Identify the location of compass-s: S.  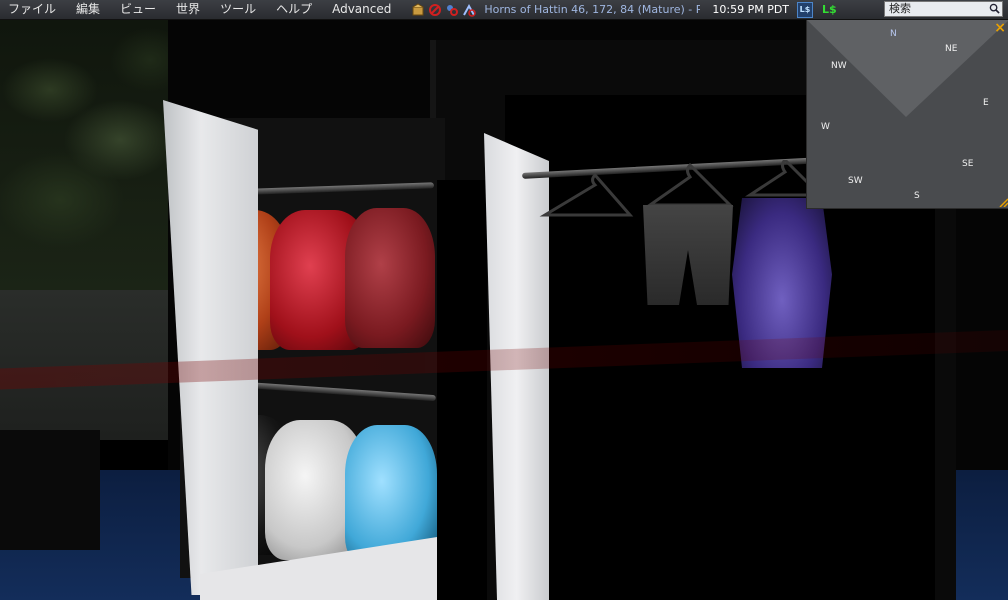
(917, 196).